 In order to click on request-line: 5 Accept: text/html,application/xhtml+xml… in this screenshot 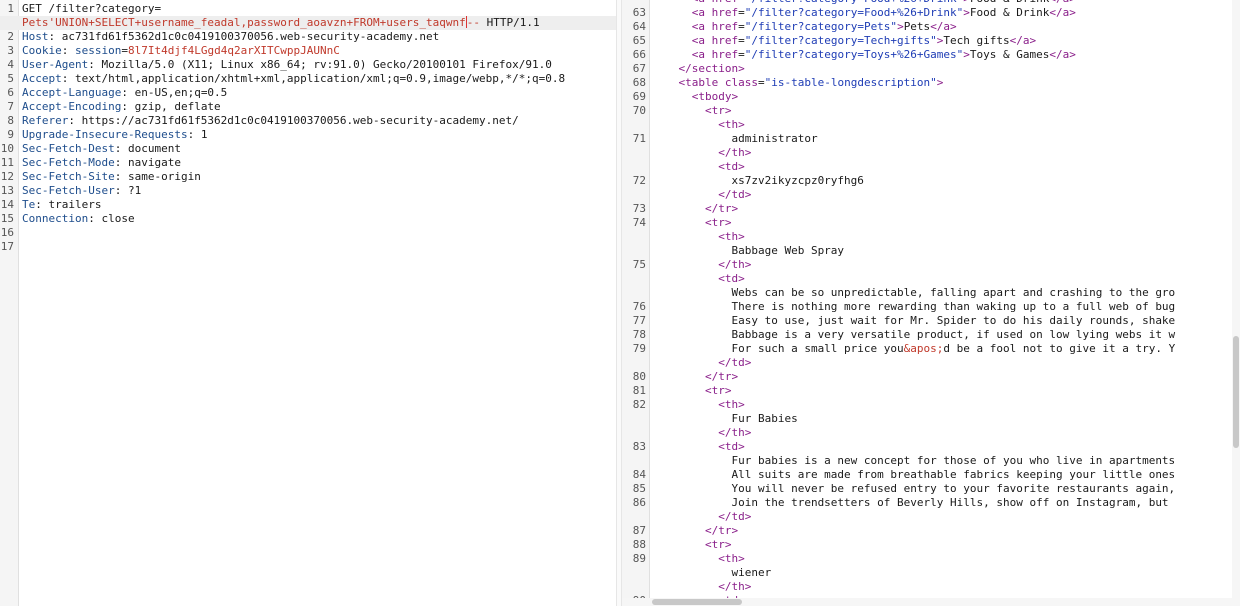, I will do `click(308, 79)`.